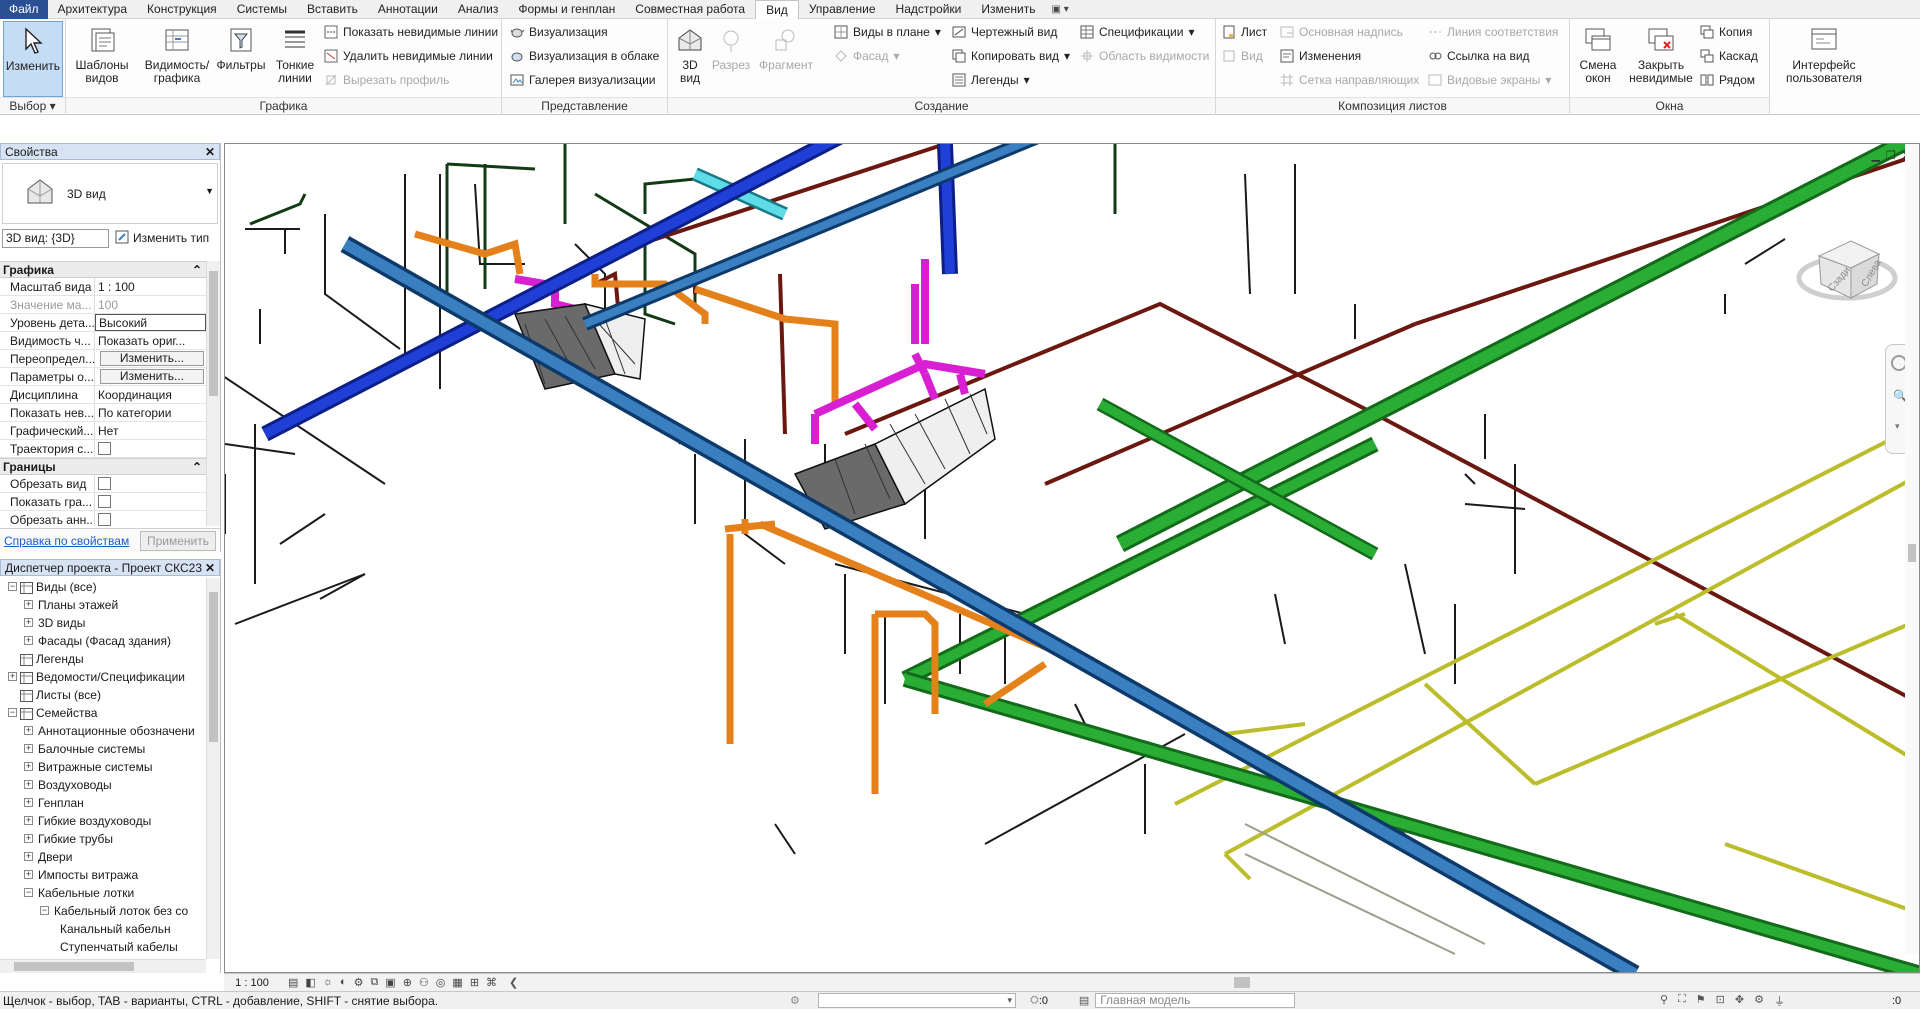  Describe the element at coordinates (162, 238) in the screenshot. I see `edit-type-button: Изменить тип` at that location.